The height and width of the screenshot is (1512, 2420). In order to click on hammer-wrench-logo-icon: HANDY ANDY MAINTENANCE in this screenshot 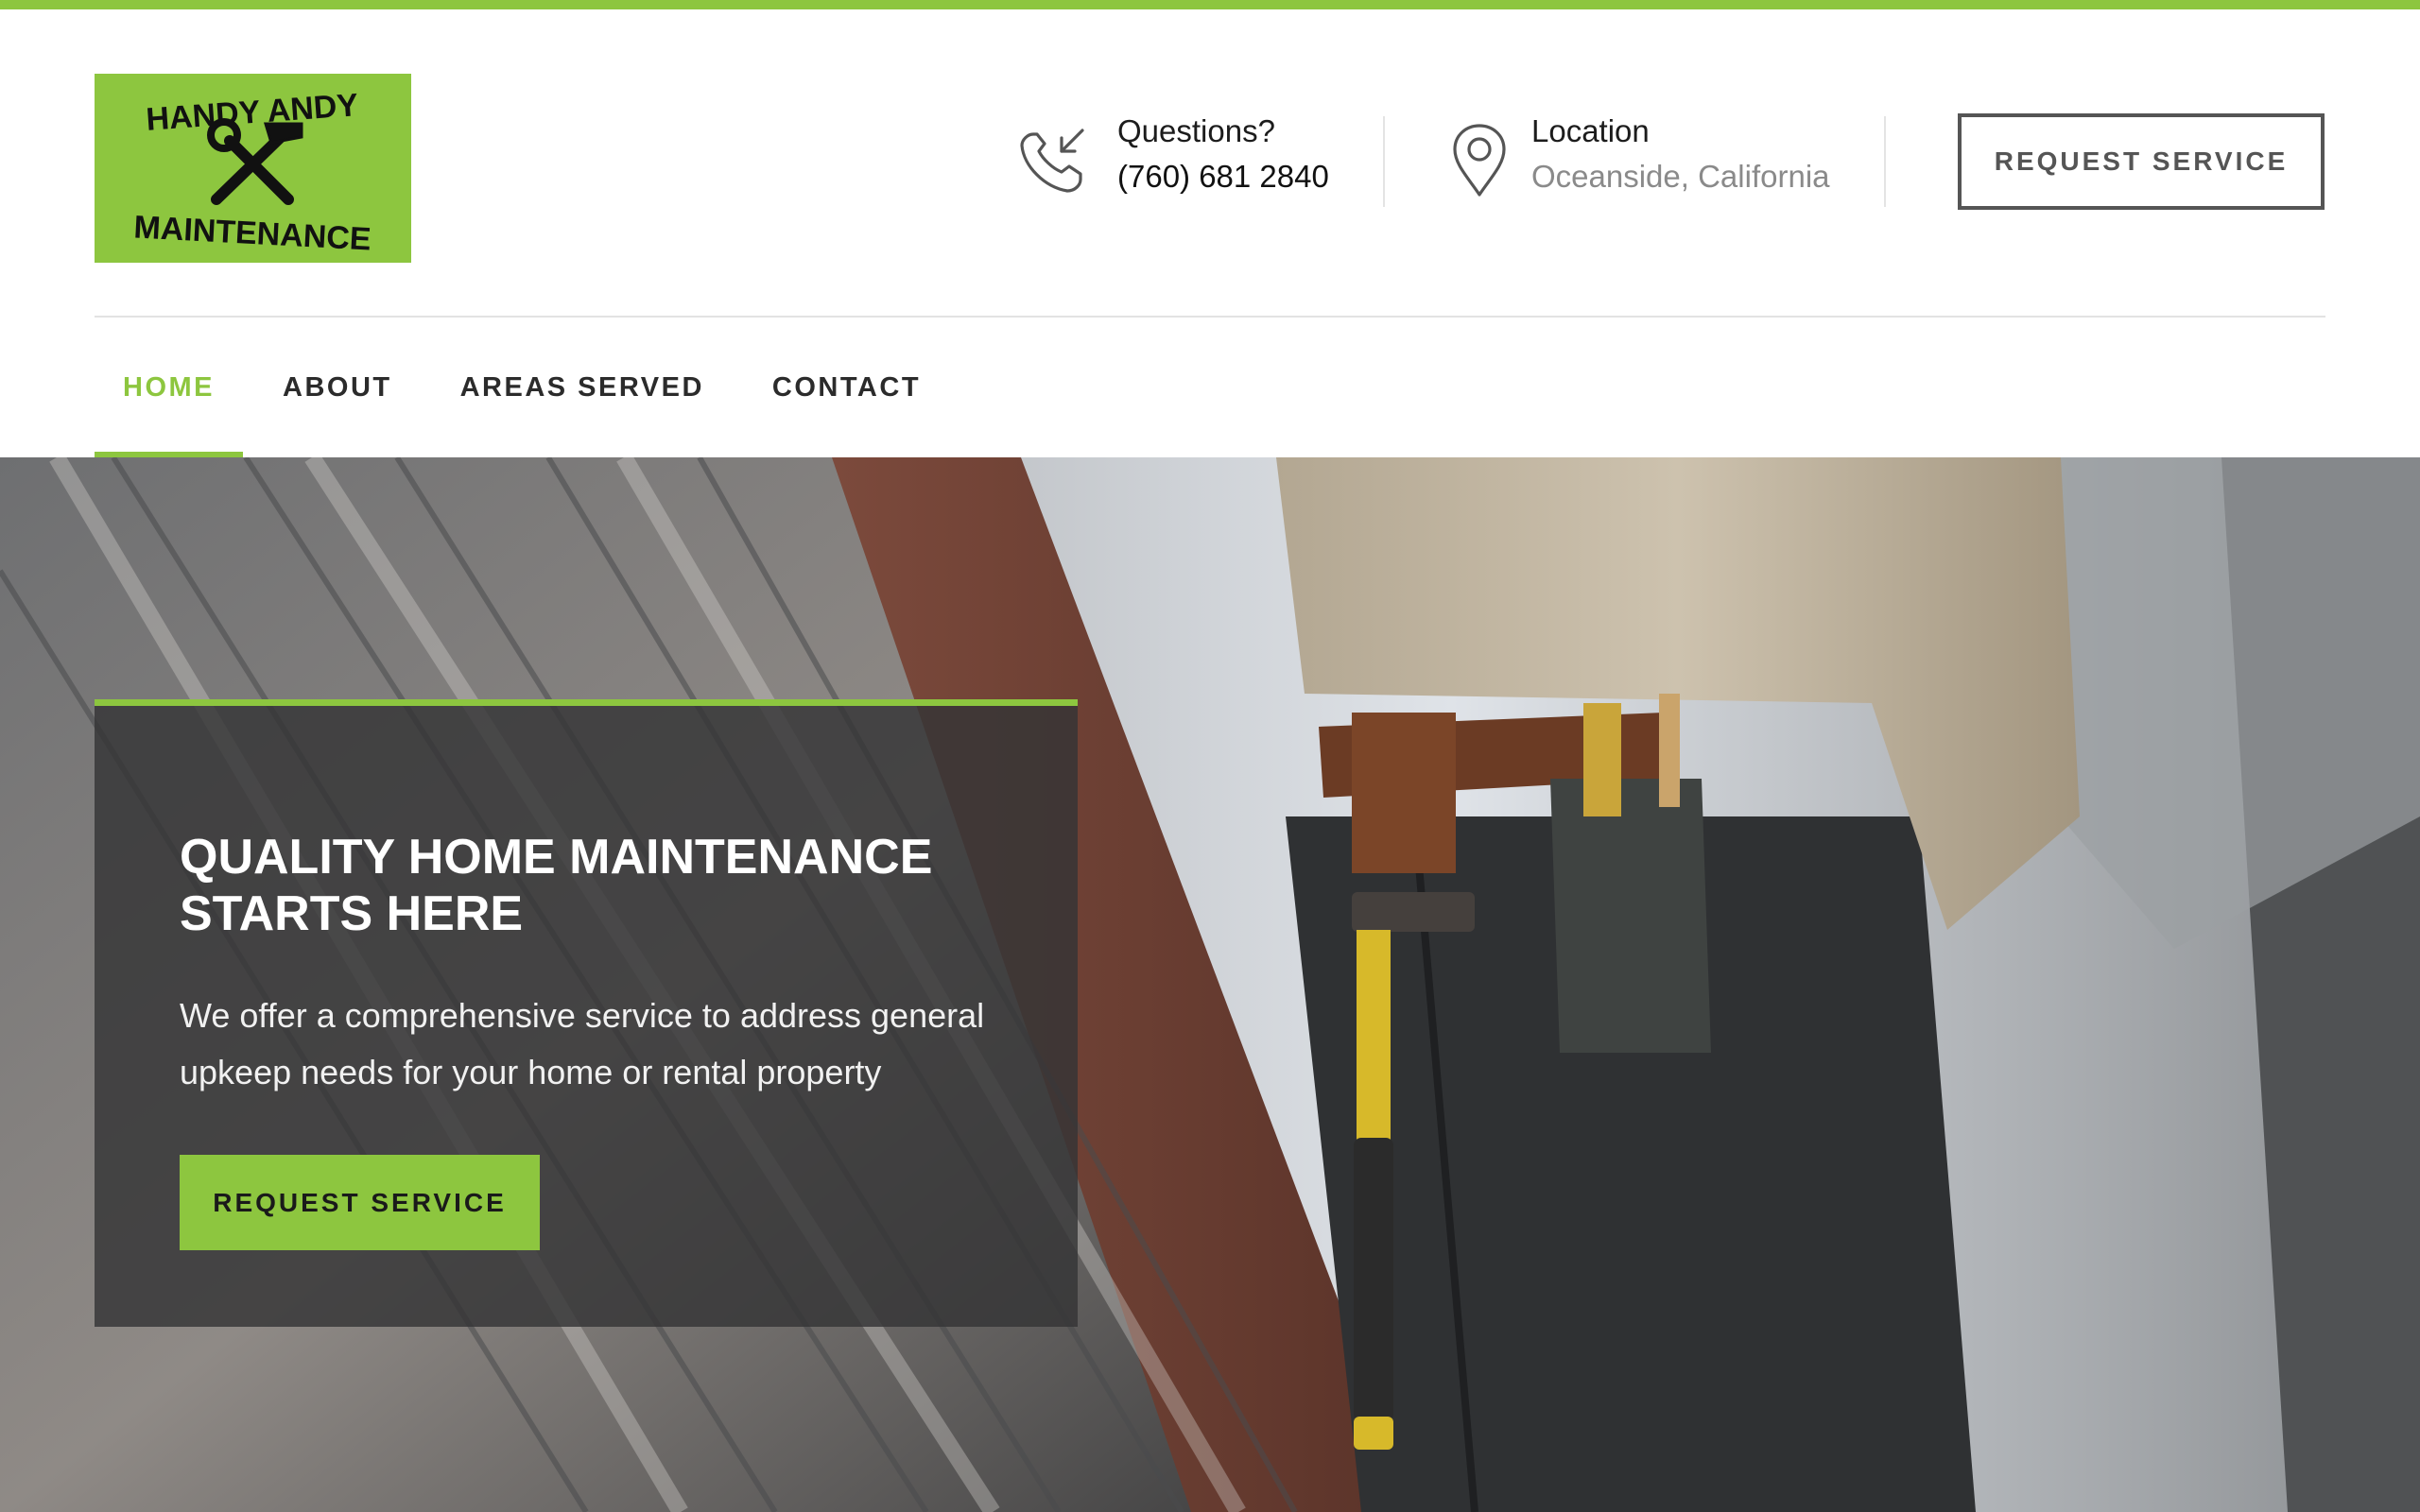, I will do `click(253, 168)`.